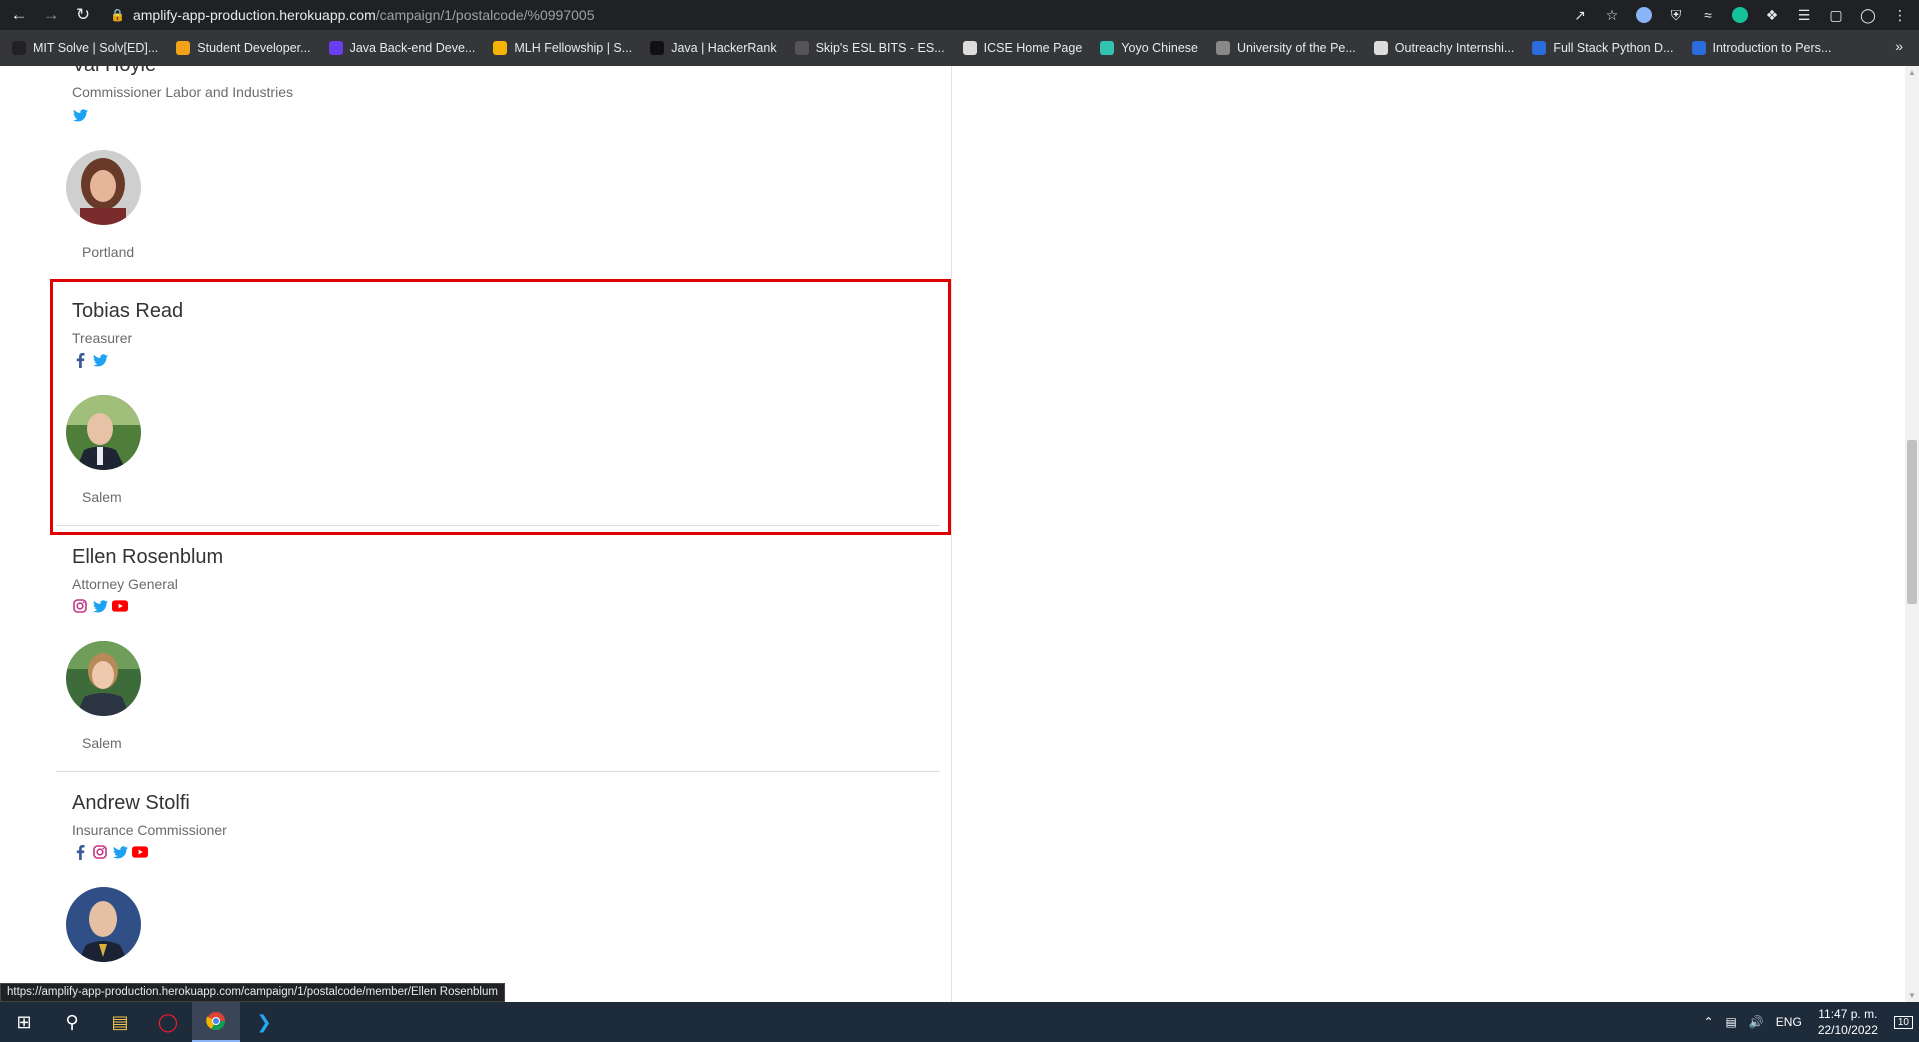 The image size is (1919, 1042). What do you see at coordinates (1772, 15) in the screenshot?
I see `puzzle-icon: ❖` at bounding box center [1772, 15].